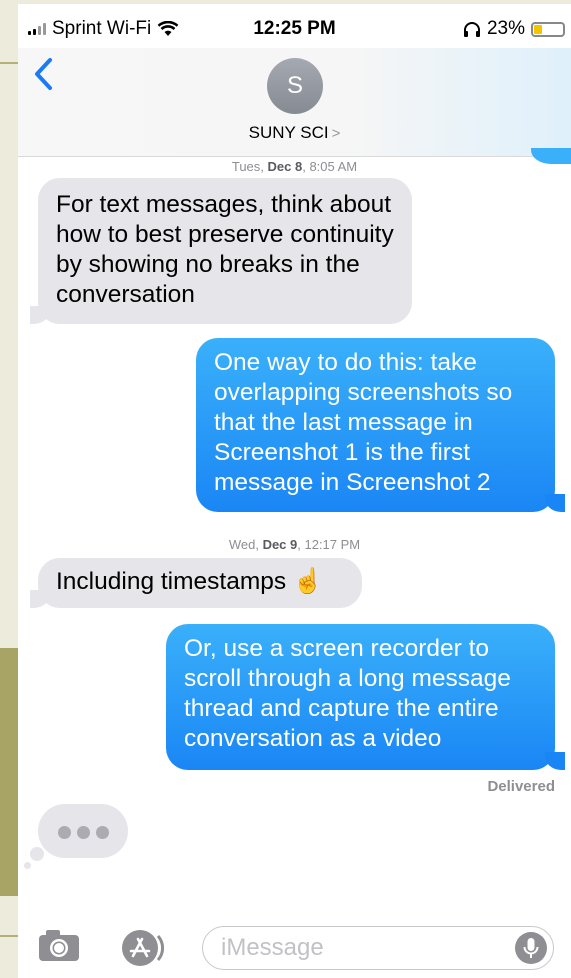 The image size is (571, 978). I want to click on compose-bar: iMessage, so click(294, 946).